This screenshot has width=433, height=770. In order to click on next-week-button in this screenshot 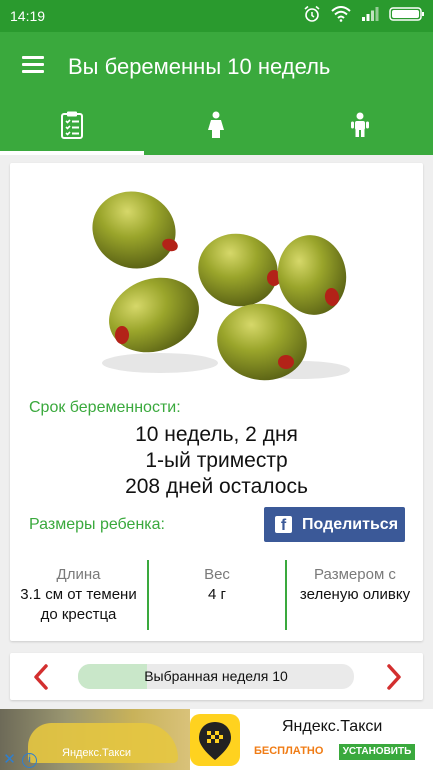, I will do `click(393, 677)`.